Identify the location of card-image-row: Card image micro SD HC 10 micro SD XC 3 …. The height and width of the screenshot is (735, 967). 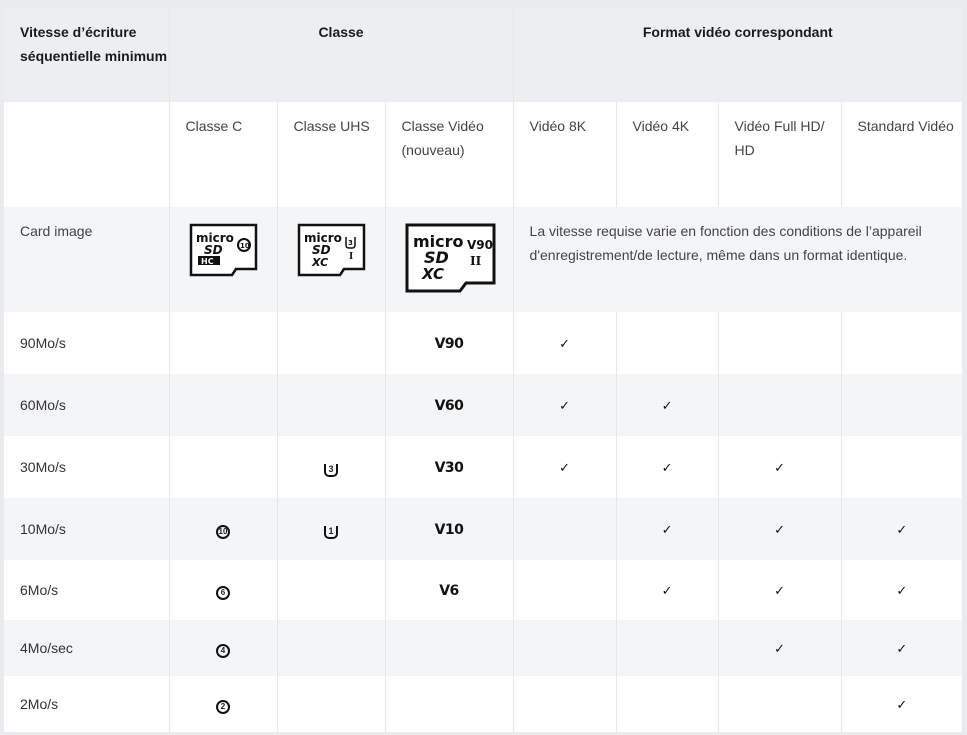
(483, 259).